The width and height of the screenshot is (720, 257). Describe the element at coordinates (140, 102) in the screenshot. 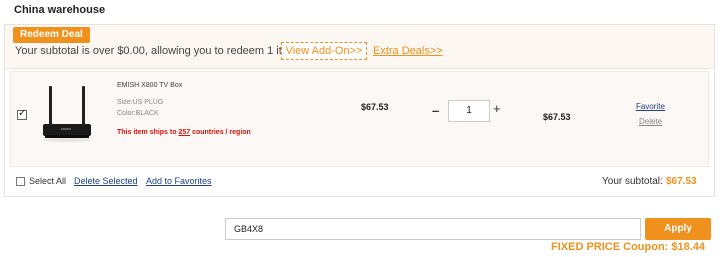

I see `item-size: Size:US PLUG` at that location.